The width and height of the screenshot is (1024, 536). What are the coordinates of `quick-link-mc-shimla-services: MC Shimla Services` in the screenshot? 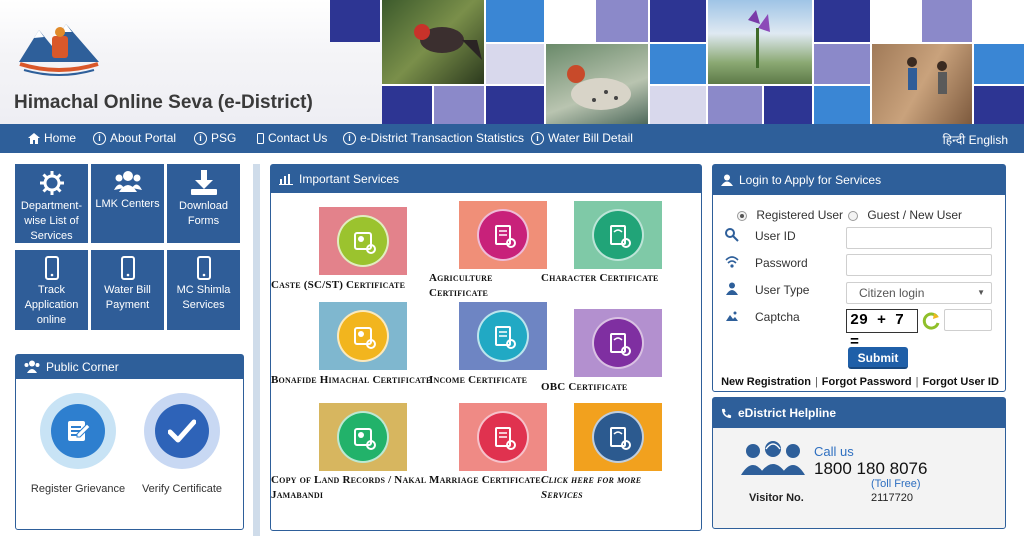 It's located at (203, 290).